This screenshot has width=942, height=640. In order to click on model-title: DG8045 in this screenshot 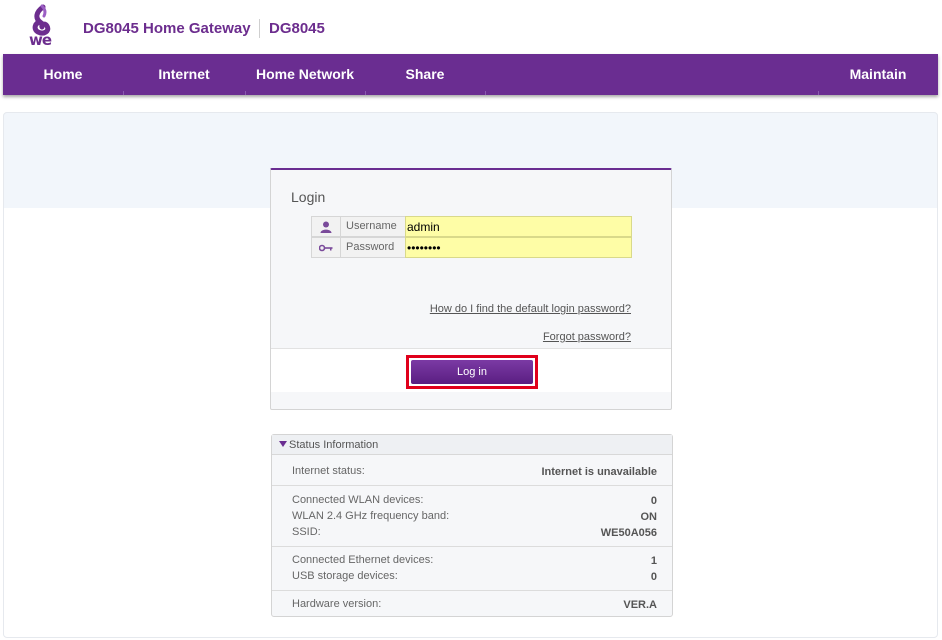, I will do `click(297, 28)`.